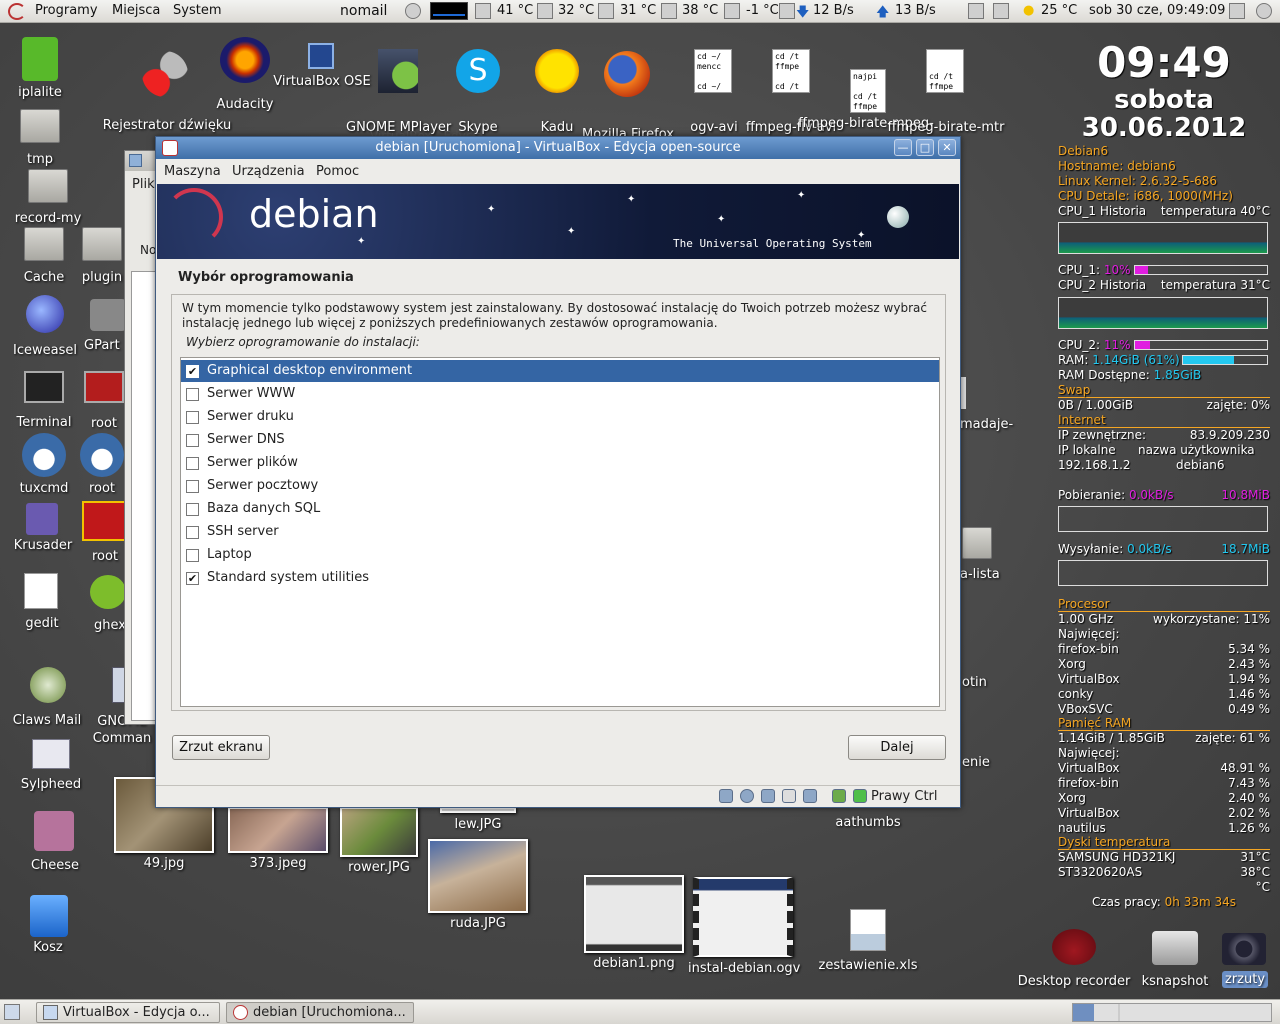 The width and height of the screenshot is (1280, 1024). I want to click on menu-miejsca: Miejsca, so click(136, 10).